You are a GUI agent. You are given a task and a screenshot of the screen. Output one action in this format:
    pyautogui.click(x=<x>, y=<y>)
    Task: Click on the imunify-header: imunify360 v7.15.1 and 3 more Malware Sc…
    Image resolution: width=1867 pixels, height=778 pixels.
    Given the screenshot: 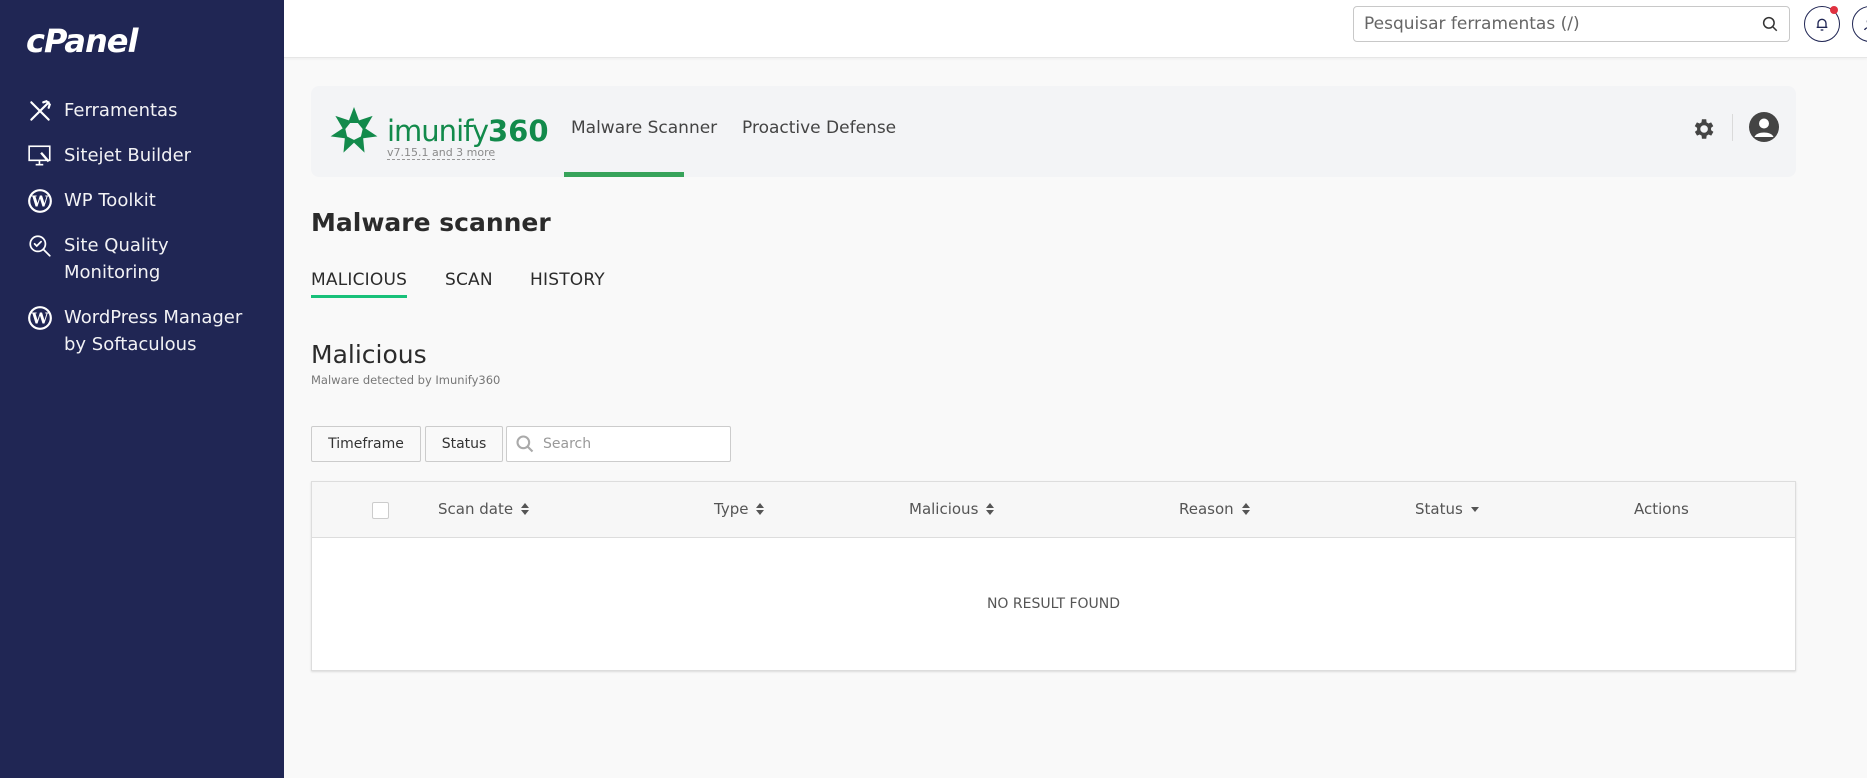 What is the action you would take?
    pyautogui.click(x=1053, y=131)
    